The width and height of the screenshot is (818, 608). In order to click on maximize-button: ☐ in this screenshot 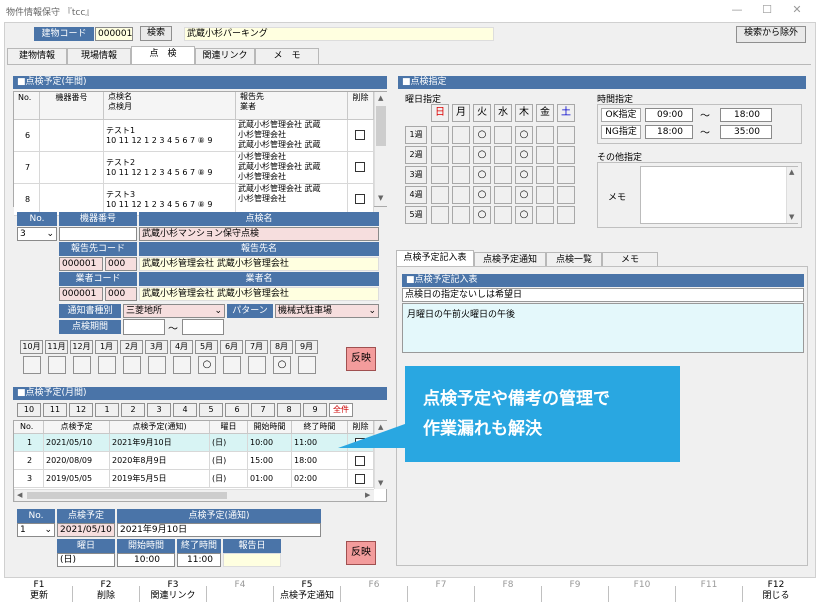, I will do `click(767, 11)`.